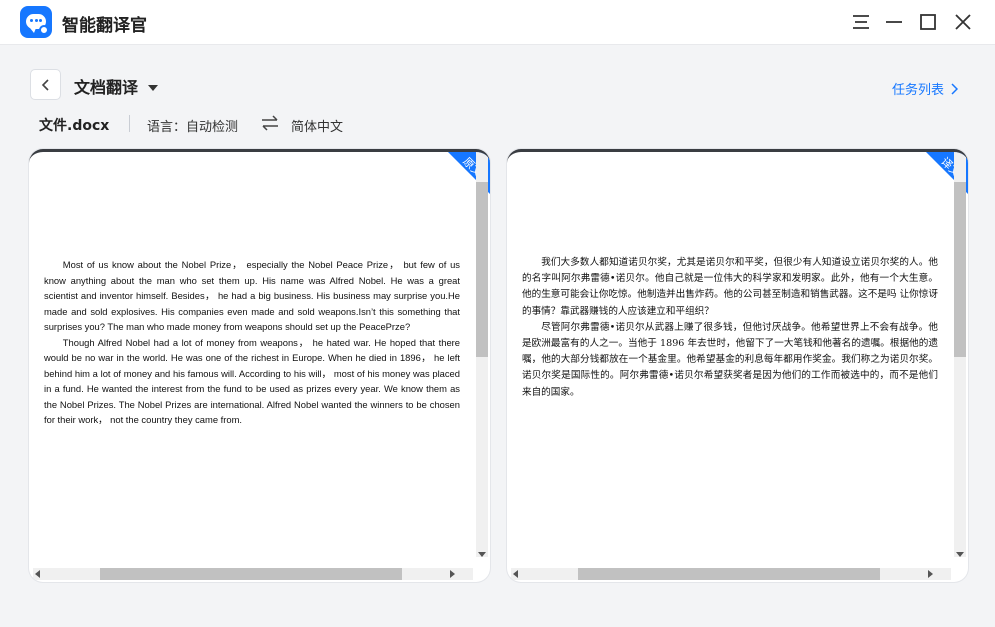  I want to click on swap-arrows-icon, so click(270, 125).